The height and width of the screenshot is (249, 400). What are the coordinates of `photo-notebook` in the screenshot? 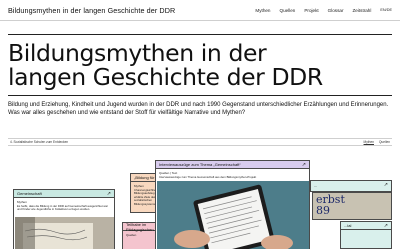 It's located at (64, 233).